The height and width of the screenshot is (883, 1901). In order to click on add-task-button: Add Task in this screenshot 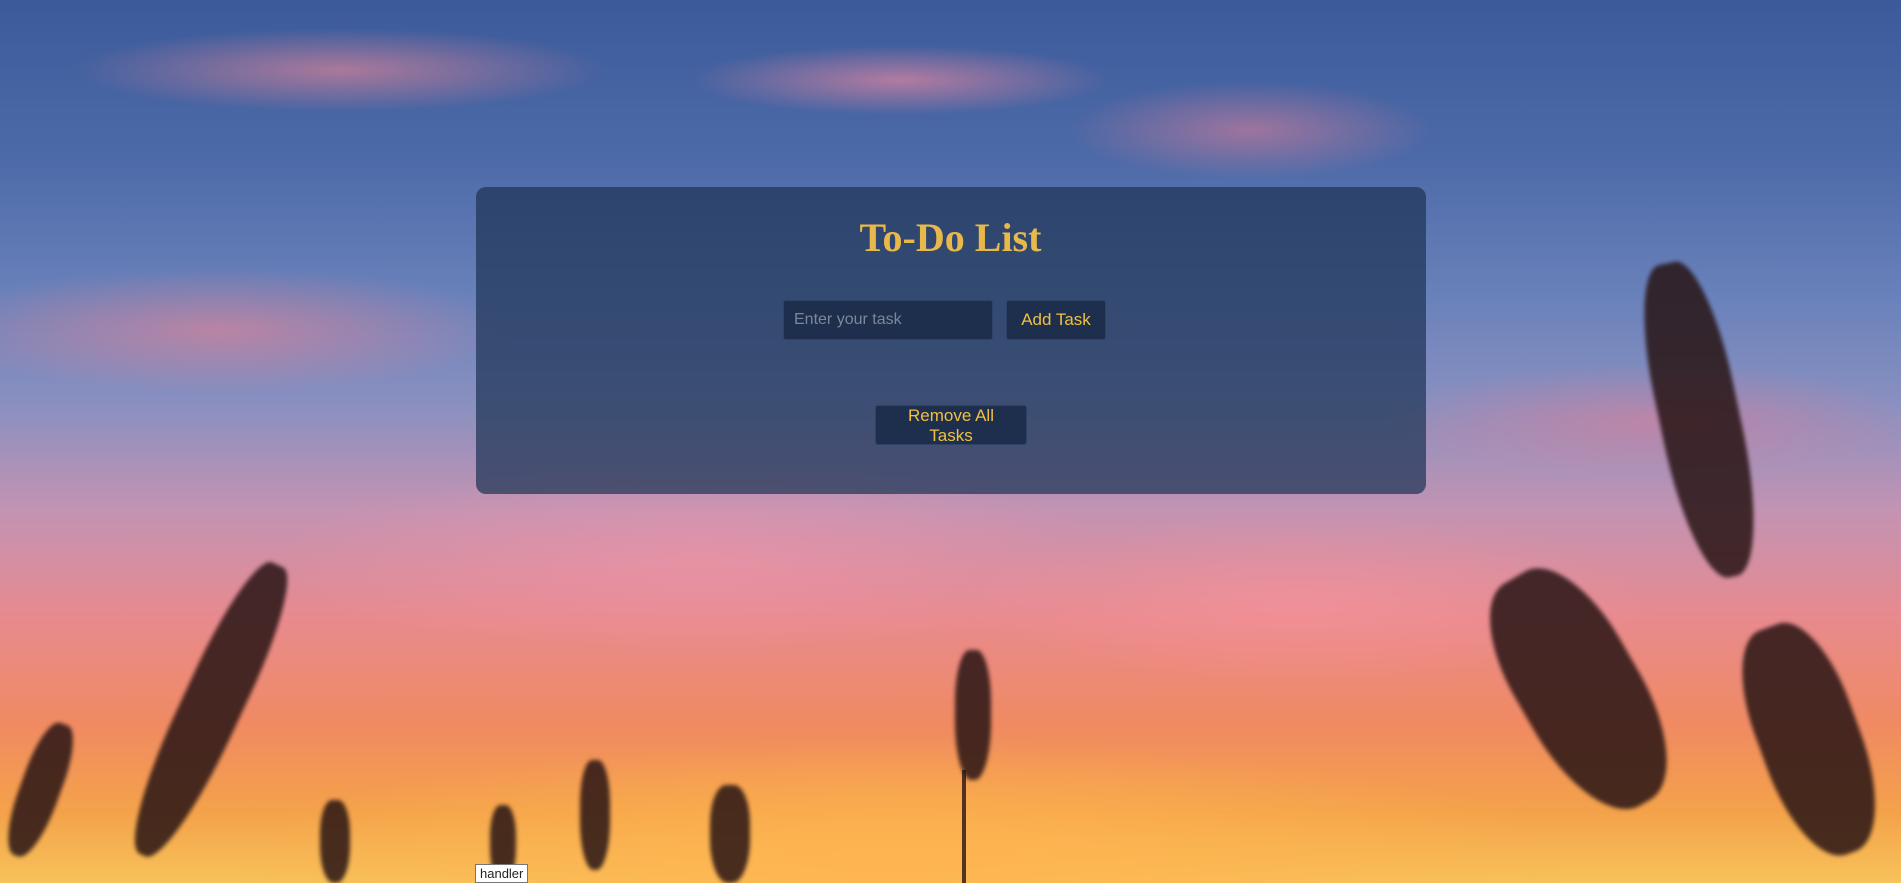, I will do `click(1056, 320)`.